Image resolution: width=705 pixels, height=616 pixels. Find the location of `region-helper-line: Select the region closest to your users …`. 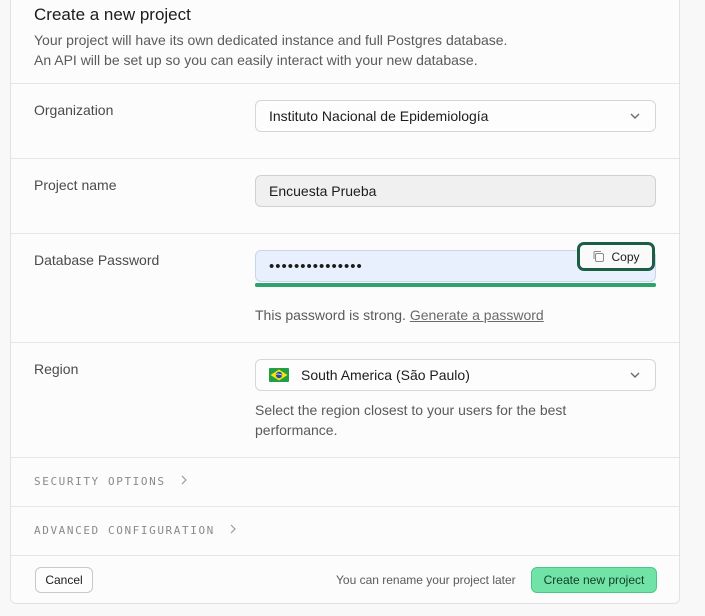

region-helper-line: Select the region closest to your users … is located at coordinates (411, 410).